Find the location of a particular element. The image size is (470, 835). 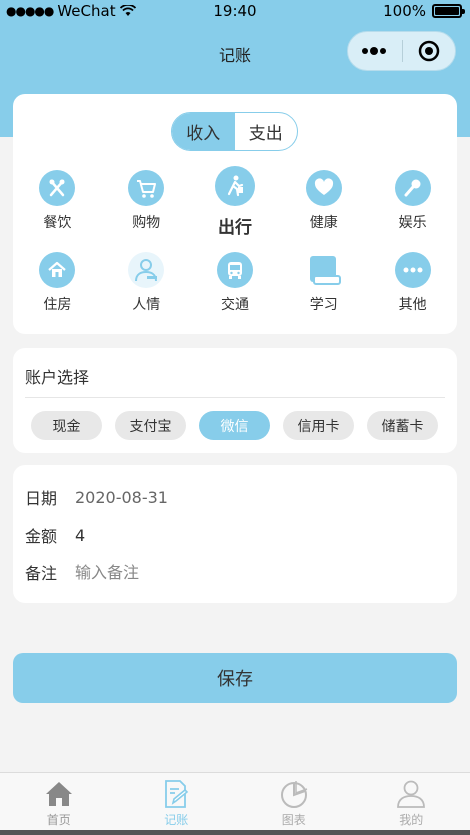

category-item-dining: 餐饮 is located at coordinates (57, 205).